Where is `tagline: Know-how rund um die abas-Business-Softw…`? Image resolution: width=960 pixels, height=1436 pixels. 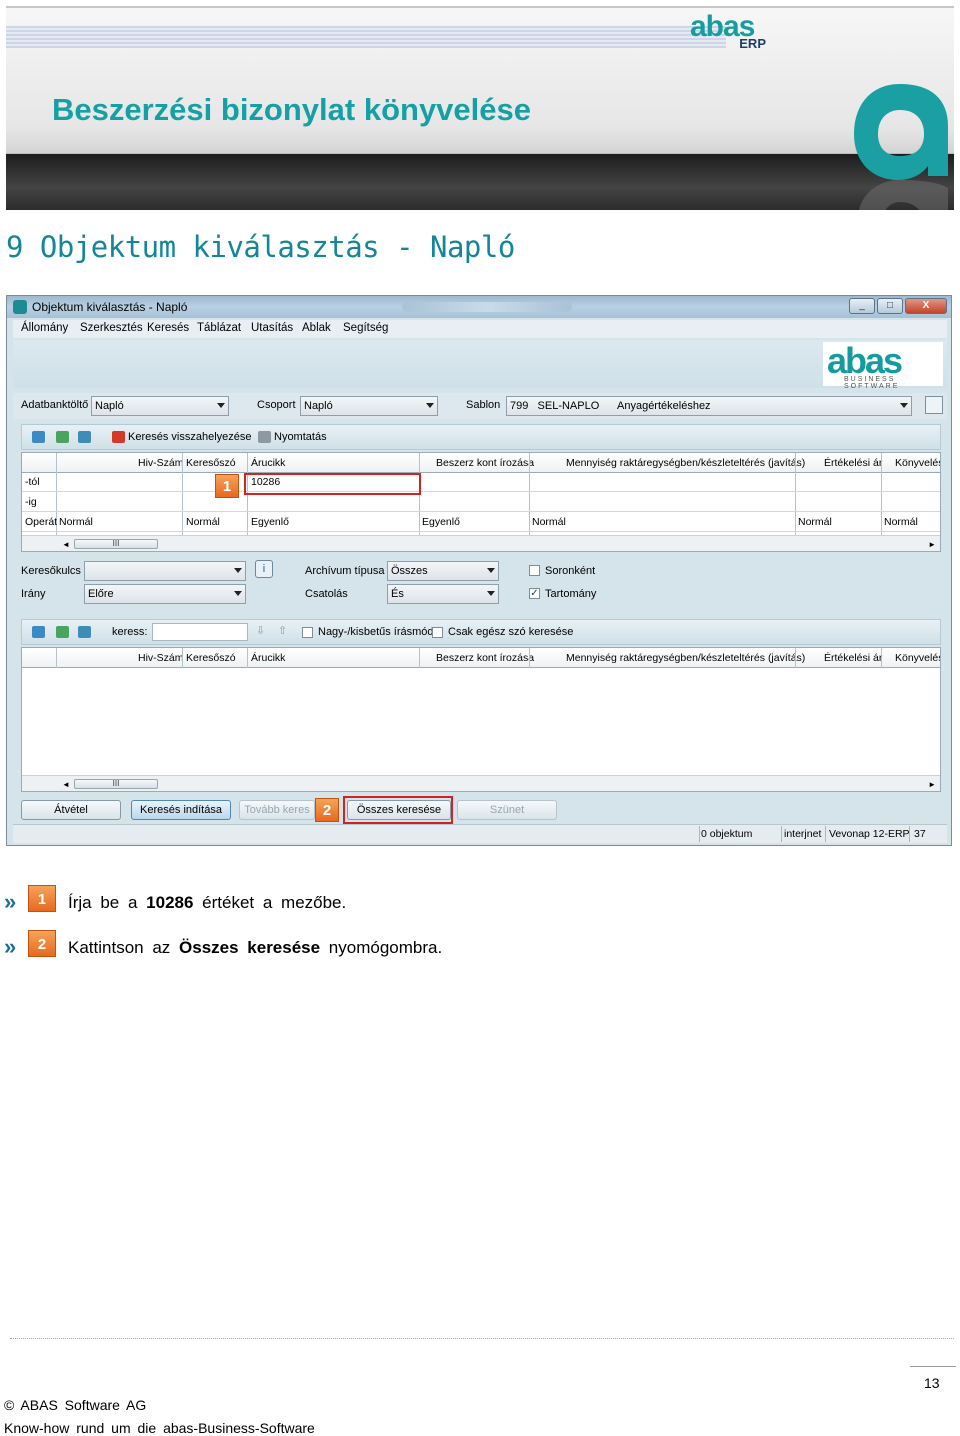 tagline: Know-how rund um die abas-Business-Softw… is located at coordinates (159, 1428).